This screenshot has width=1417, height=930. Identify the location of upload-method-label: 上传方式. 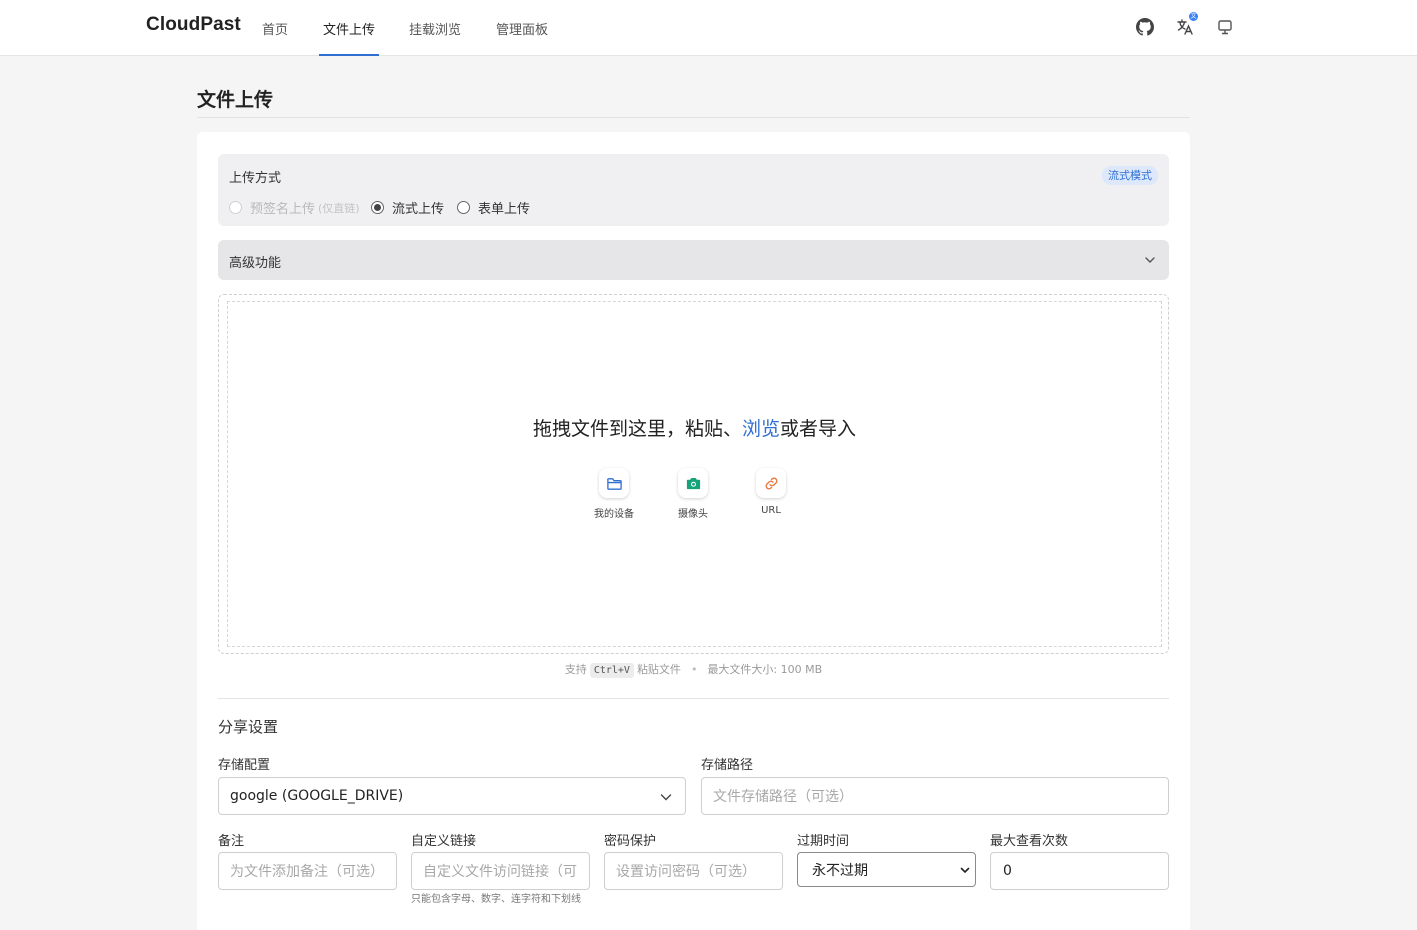
(255, 178).